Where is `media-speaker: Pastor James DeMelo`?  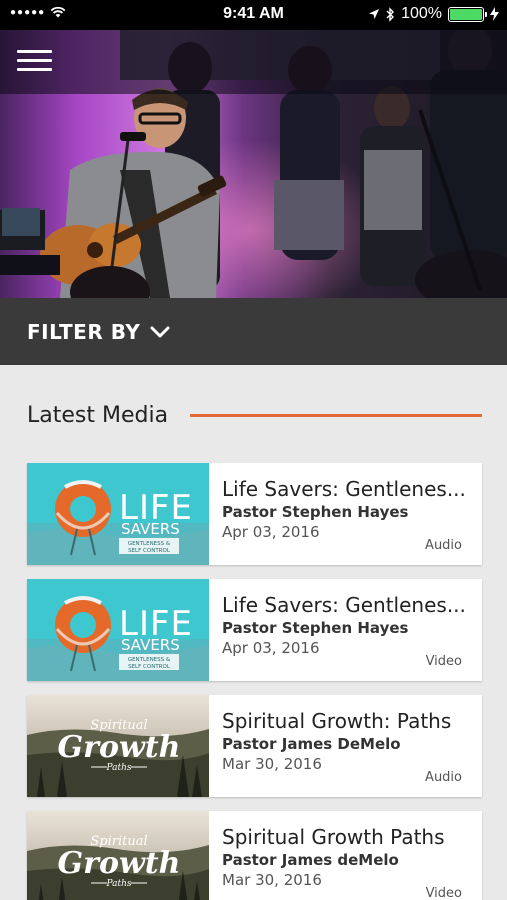
media-speaker: Pastor James DeMelo is located at coordinates (311, 744).